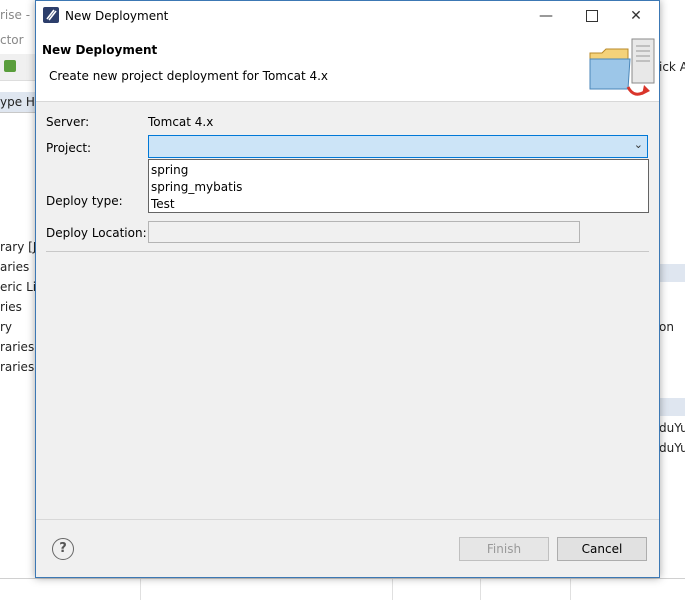 The width and height of the screenshot is (685, 600). Describe the element at coordinates (672, 67) in the screenshot. I see `background-quick-access-fragment: ick A` at that location.